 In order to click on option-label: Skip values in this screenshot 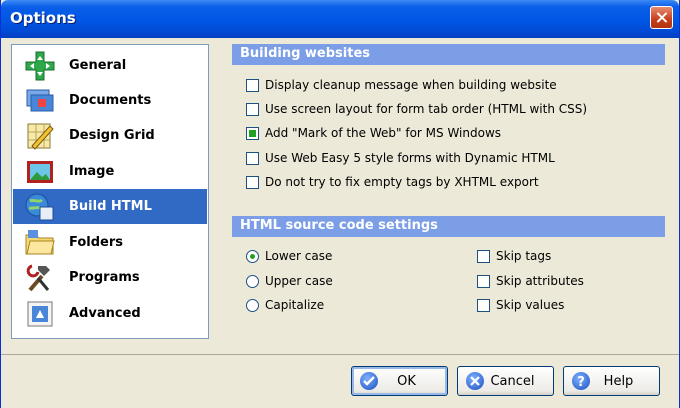, I will do `click(530, 305)`.